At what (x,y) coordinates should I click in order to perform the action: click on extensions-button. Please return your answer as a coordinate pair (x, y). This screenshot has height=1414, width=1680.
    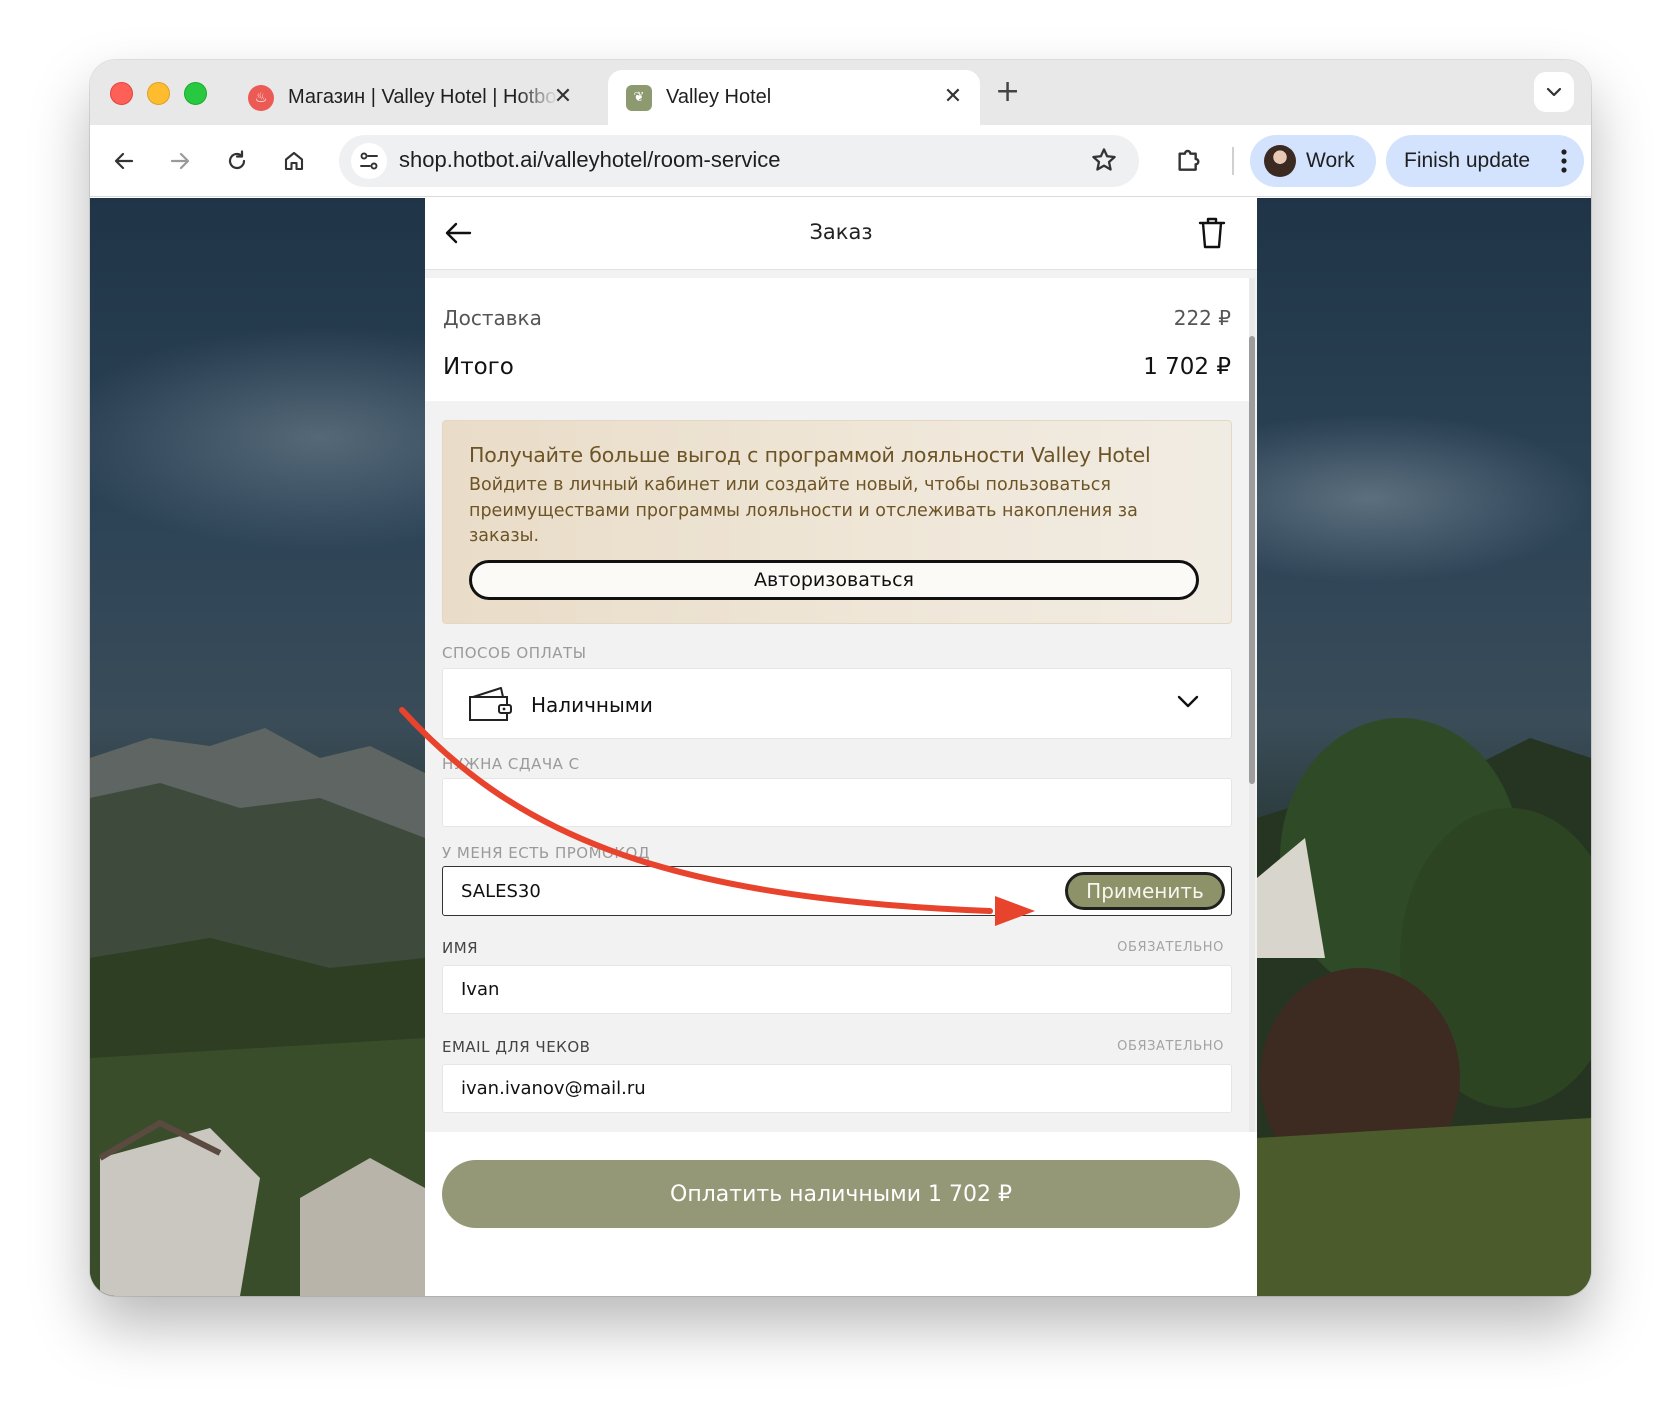
    Looking at the image, I should click on (1189, 161).